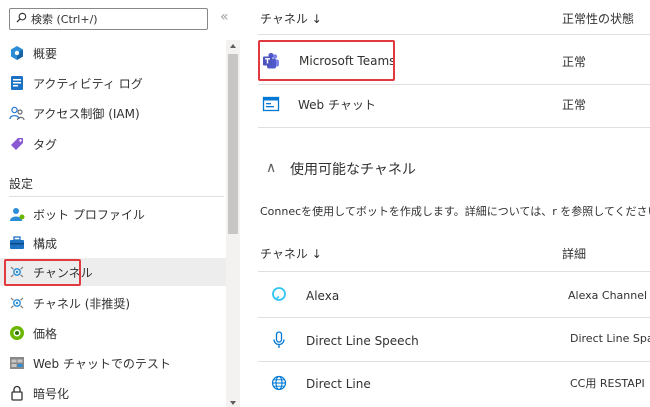 This screenshot has height=407, width=650. I want to click on column-header-channel: チャネル ↓, so click(291, 18).